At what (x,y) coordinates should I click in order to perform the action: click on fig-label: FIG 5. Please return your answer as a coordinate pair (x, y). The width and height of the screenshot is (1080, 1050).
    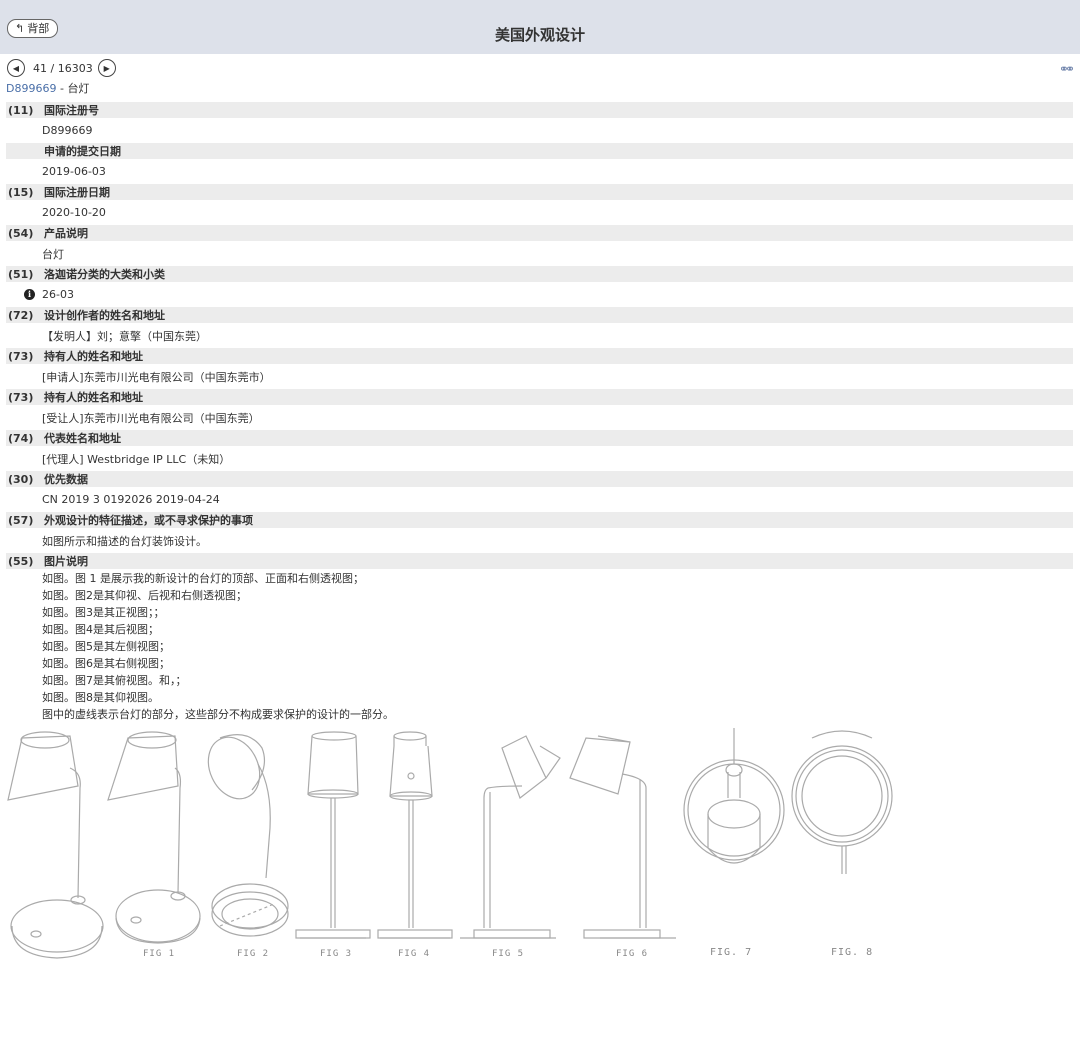
    Looking at the image, I should click on (508, 954).